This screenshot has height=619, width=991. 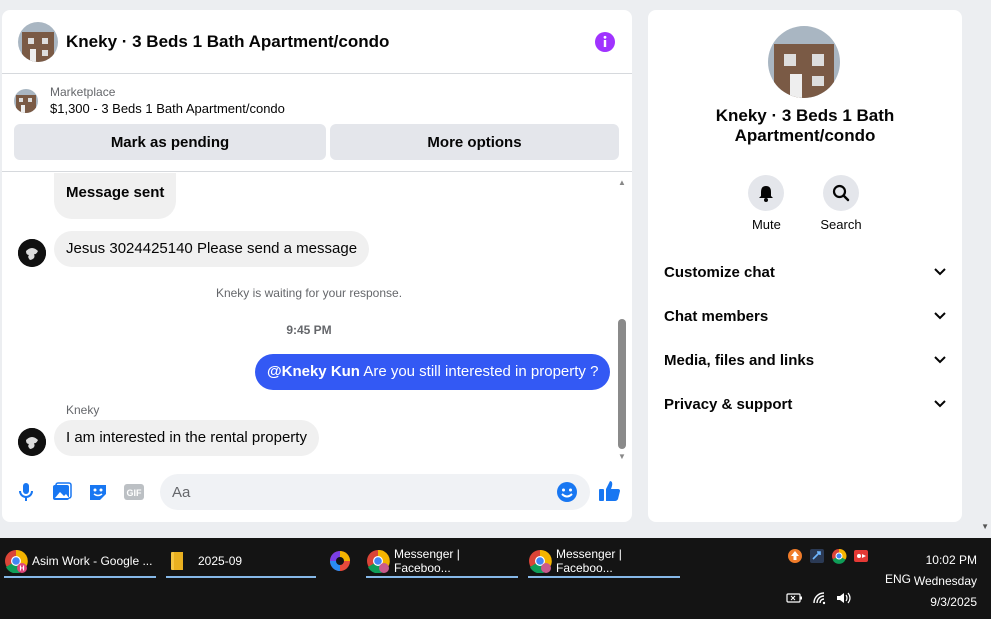 What do you see at coordinates (839, 556) in the screenshot?
I see `chrome-tray-icon` at bounding box center [839, 556].